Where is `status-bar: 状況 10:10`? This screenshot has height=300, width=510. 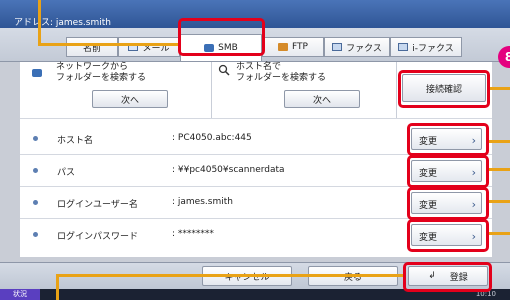 status-bar: 状況 10:10 is located at coordinates (255, 294).